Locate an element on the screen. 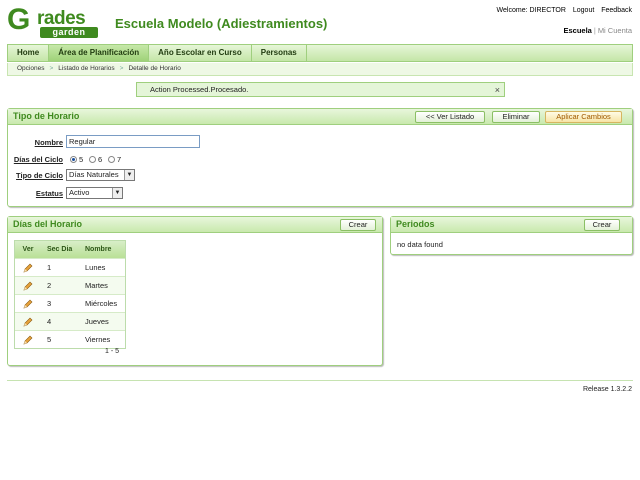 The width and height of the screenshot is (640, 480). escuela-link: Escuela is located at coordinates (578, 30).